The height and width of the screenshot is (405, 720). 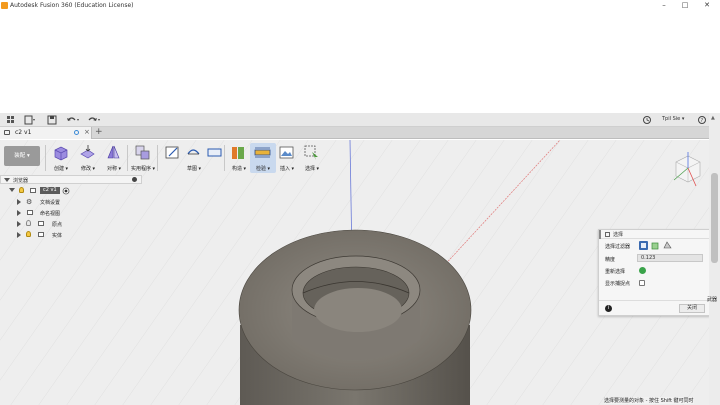 What do you see at coordinates (71, 213) in the screenshot?
I see `tree-item-named-views: 命名视图` at bounding box center [71, 213].